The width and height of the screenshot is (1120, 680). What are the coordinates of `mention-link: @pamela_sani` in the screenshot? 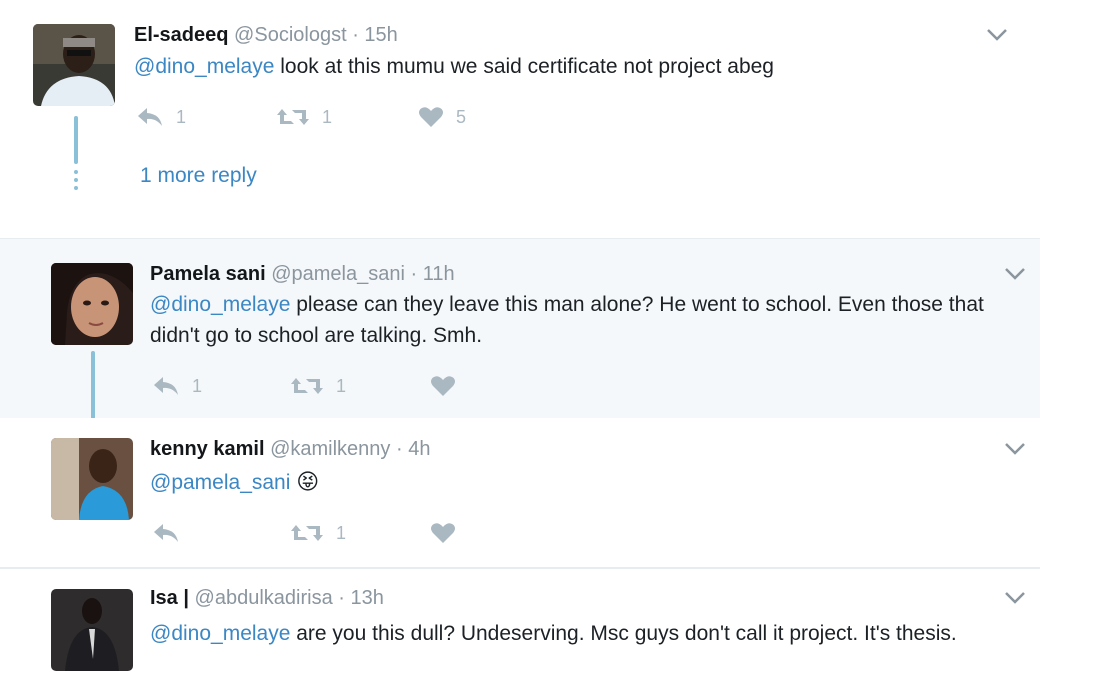 It's located at (220, 482).